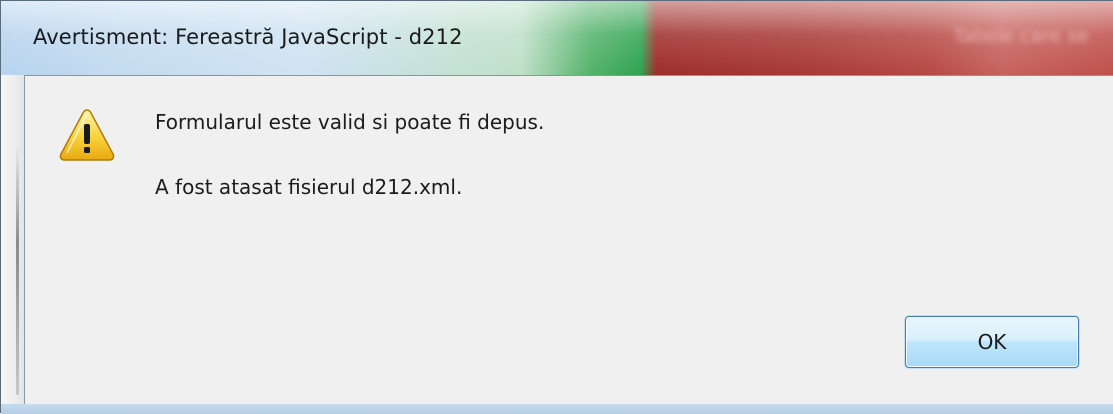 The image size is (1113, 414). Describe the element at coordinates (309, 187) in the screenshot. I see `message-line-2: A fost atasat fisierul d212.xml.` at that location.